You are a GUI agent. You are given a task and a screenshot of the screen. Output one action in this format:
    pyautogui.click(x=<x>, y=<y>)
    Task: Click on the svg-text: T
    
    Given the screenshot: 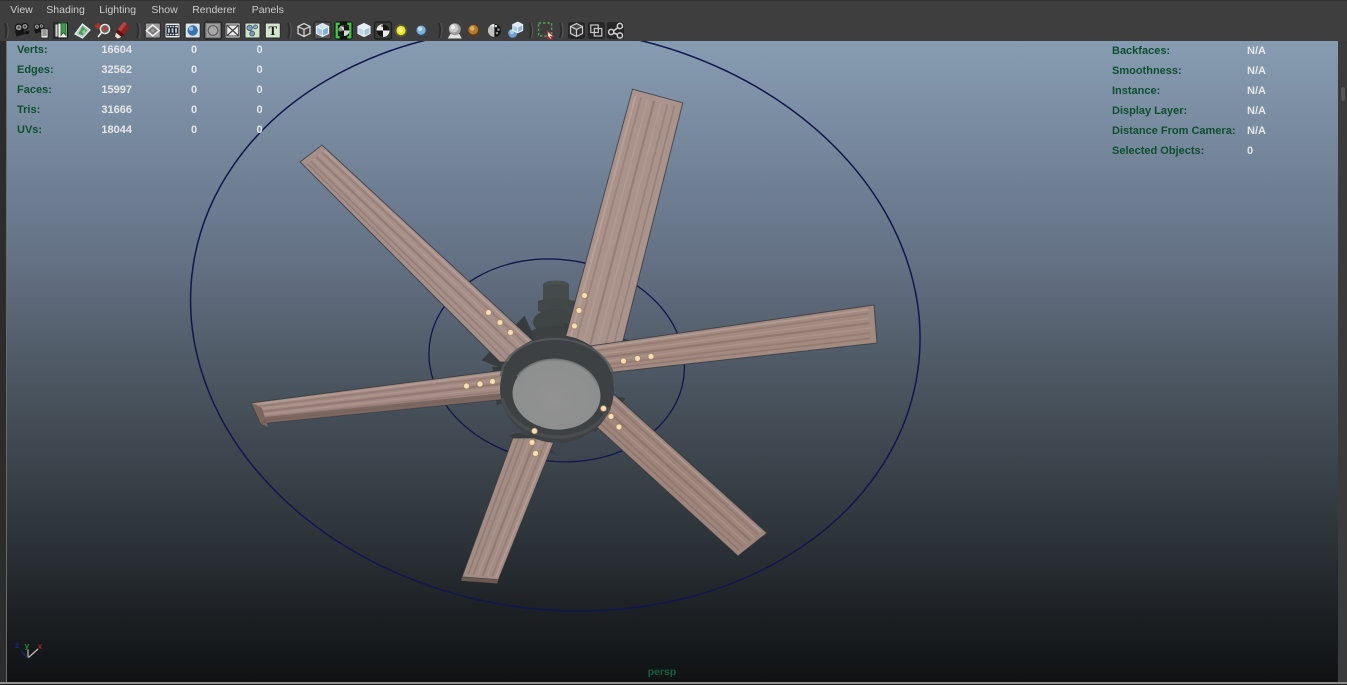 What is the action you would take?
    pyautogui.click(x=272, y=30)
    